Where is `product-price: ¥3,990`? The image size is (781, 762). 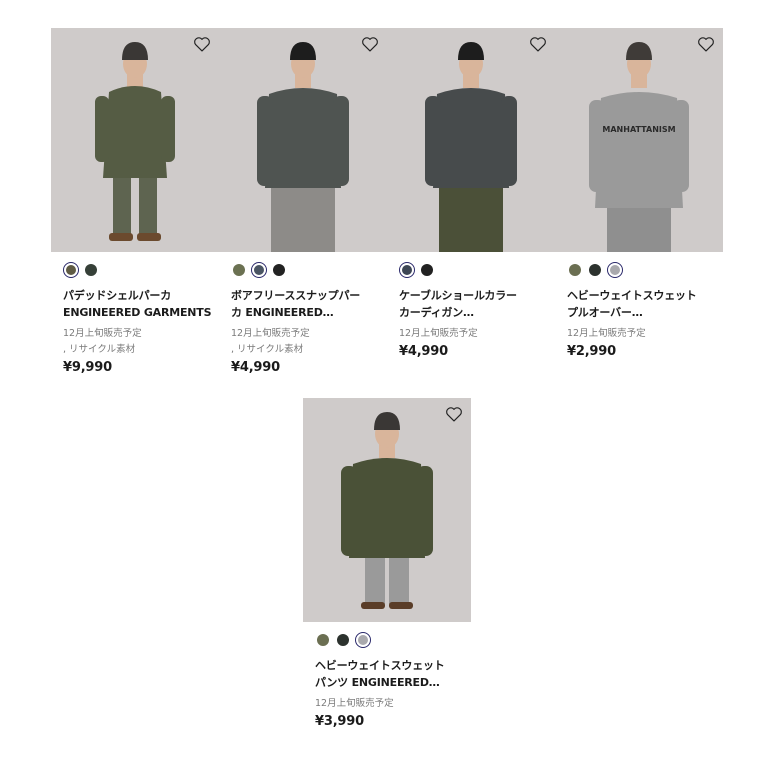 product-price: ¥3,990 is located at coordinates (339, 721).